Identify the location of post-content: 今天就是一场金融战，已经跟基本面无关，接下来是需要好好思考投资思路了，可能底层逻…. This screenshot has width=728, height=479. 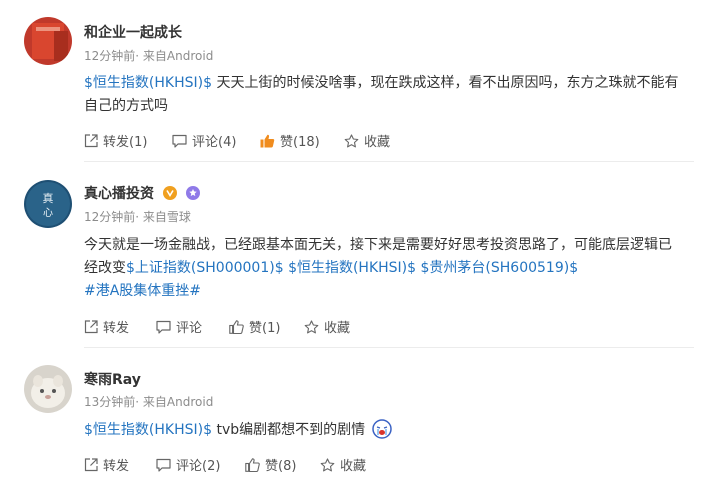
(384, 268).